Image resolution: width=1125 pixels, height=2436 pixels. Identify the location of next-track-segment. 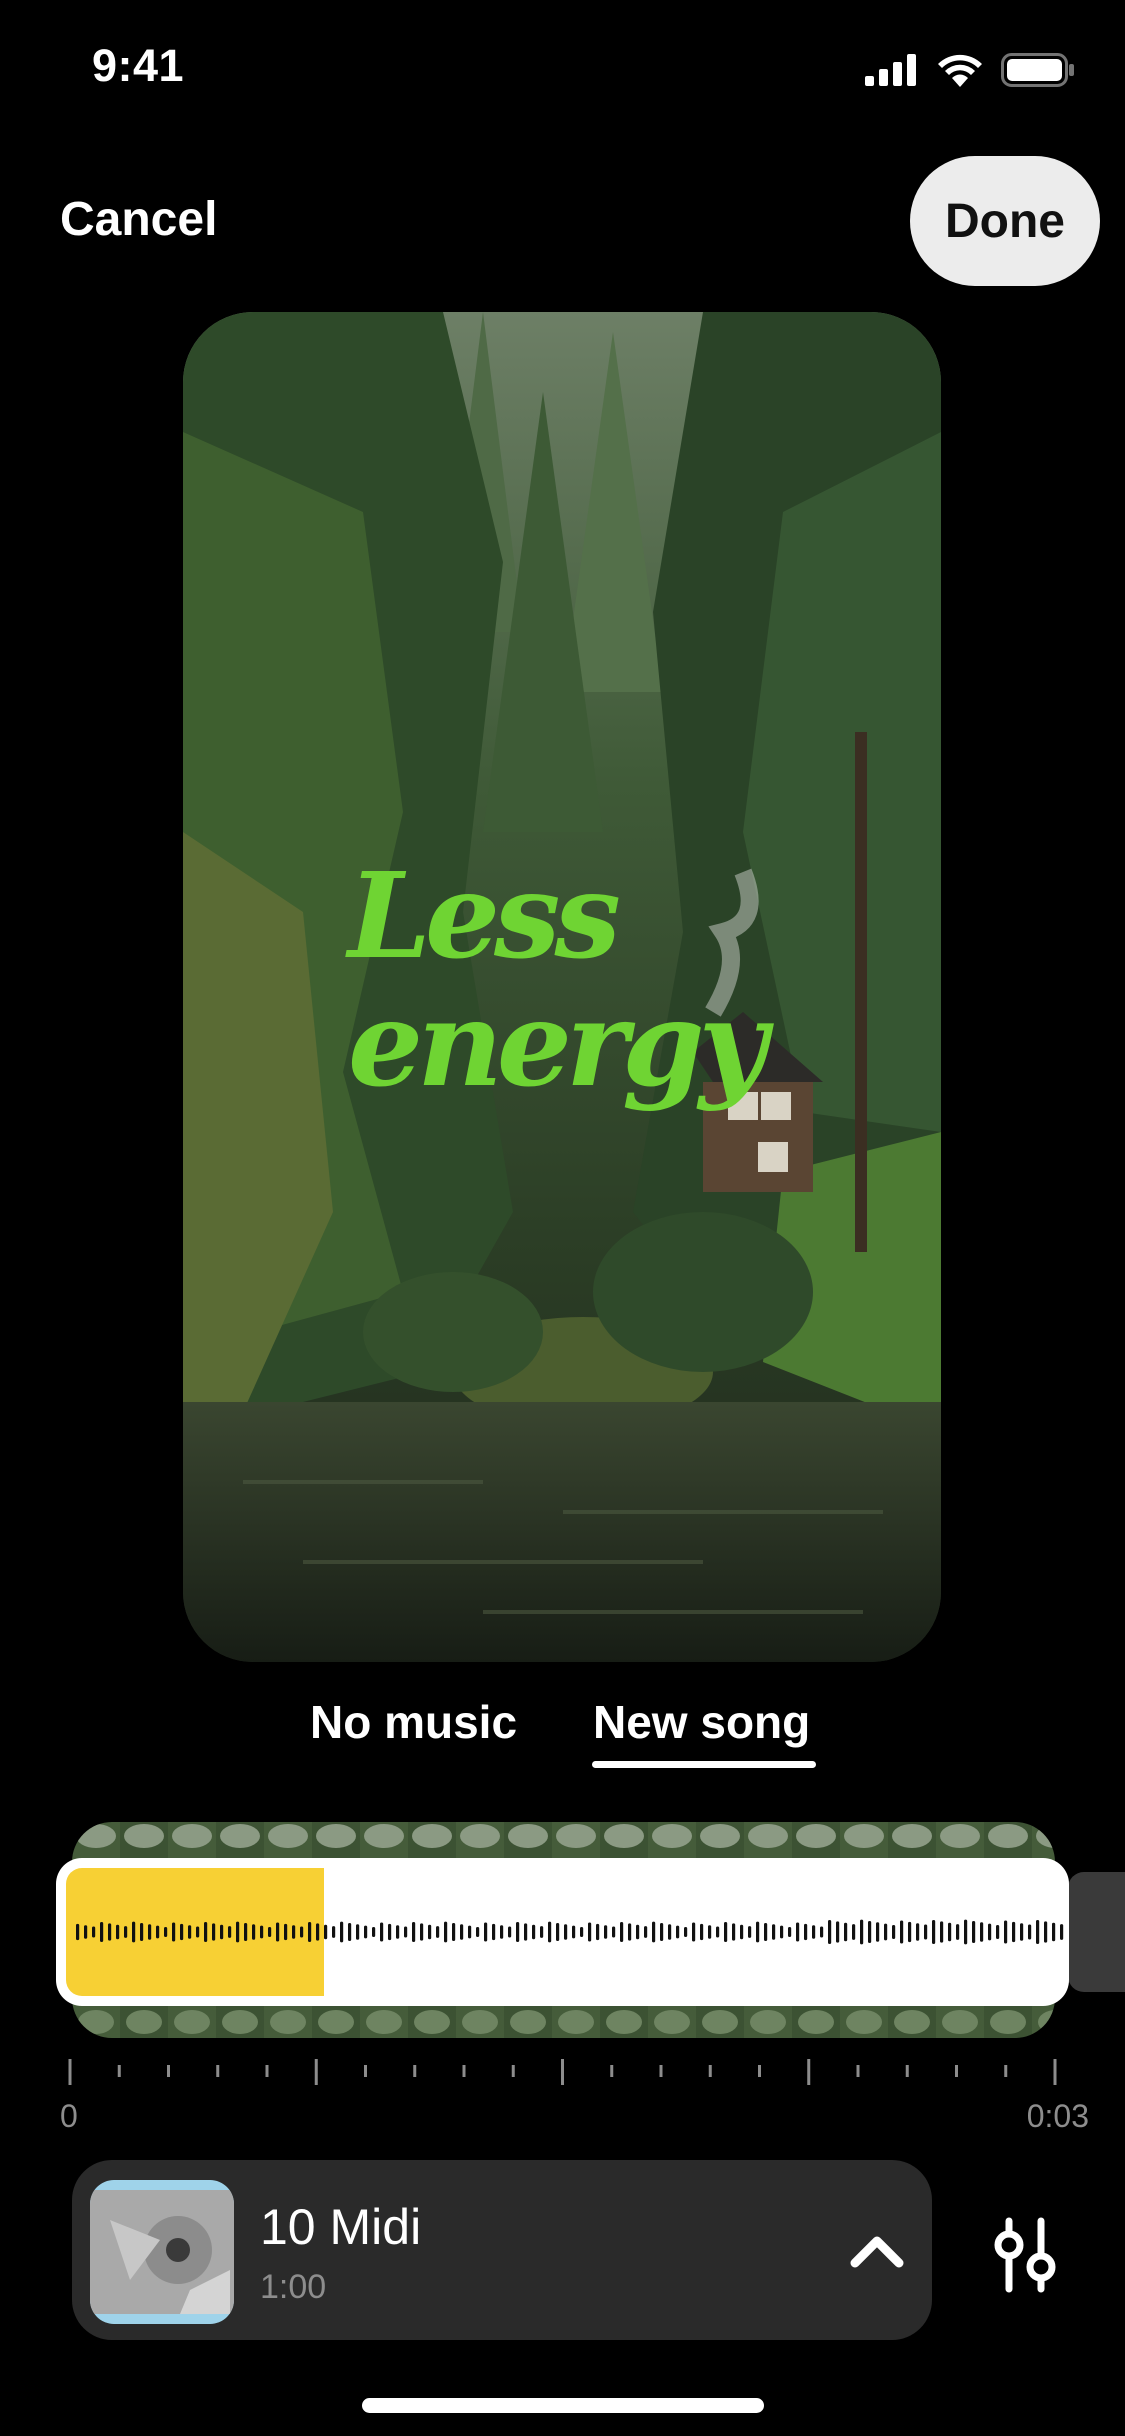
(1096, 1932).